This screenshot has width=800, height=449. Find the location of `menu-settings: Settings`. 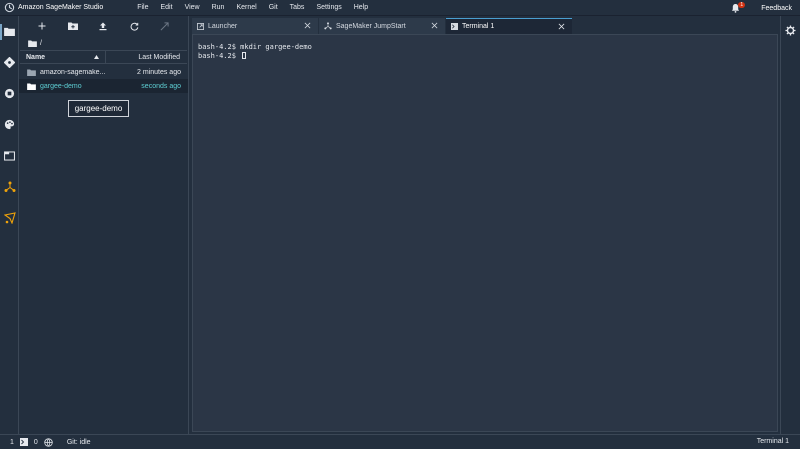

menu-settings: Settings is located at coordinates (328, 7).